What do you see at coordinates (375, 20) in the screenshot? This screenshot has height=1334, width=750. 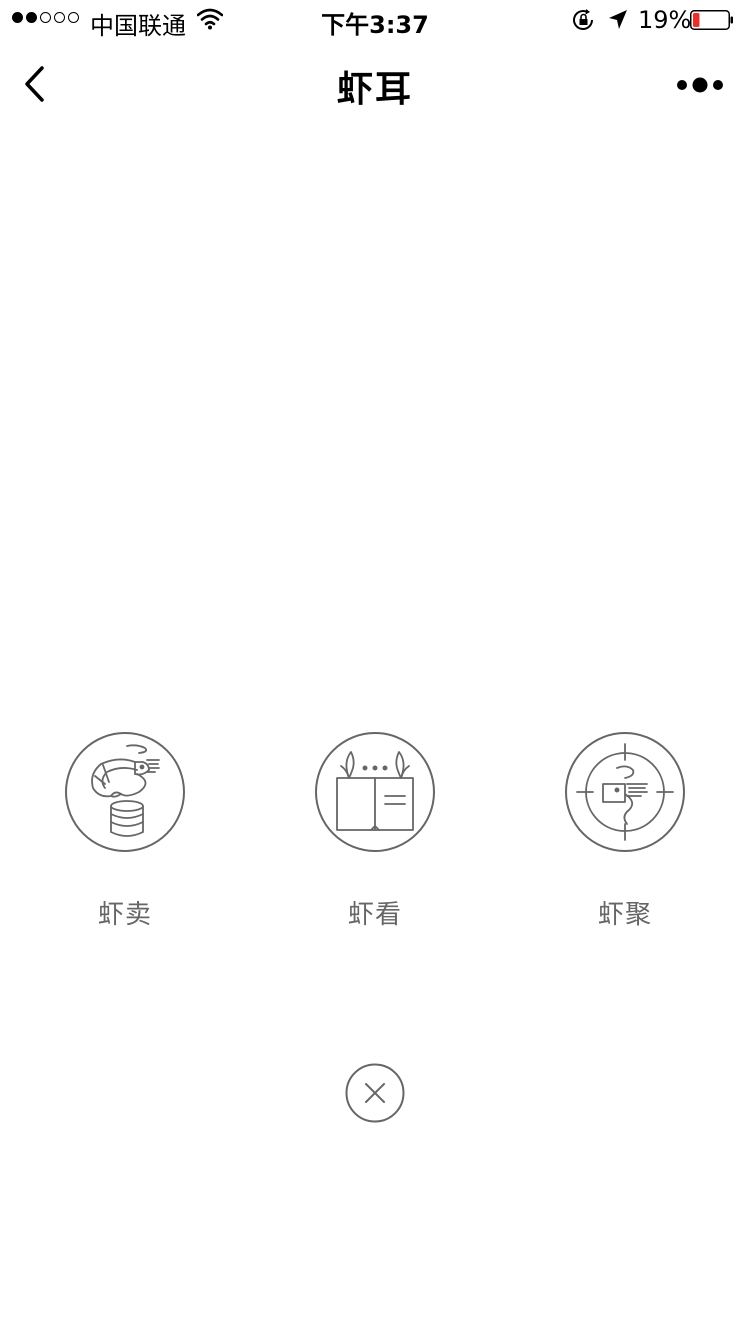 I see `status-bar: 中国联通 下午3:37 19%` at bounding box center [375, 20].